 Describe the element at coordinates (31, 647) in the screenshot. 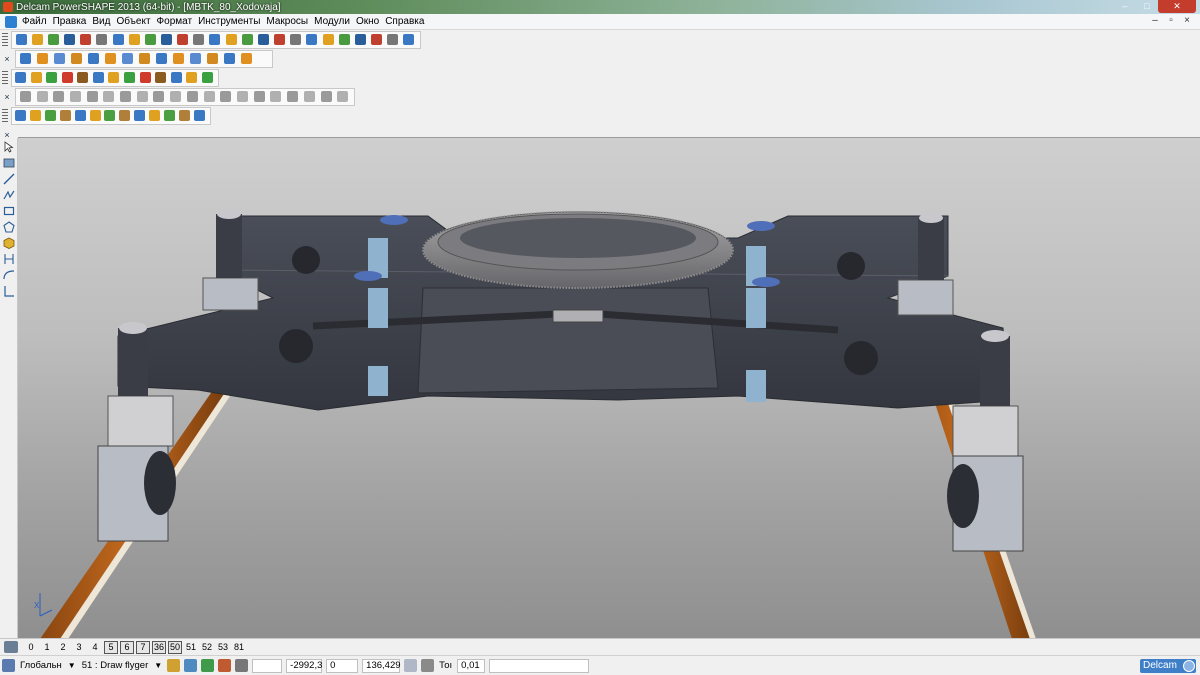

I see `level-button: 0` at that location.